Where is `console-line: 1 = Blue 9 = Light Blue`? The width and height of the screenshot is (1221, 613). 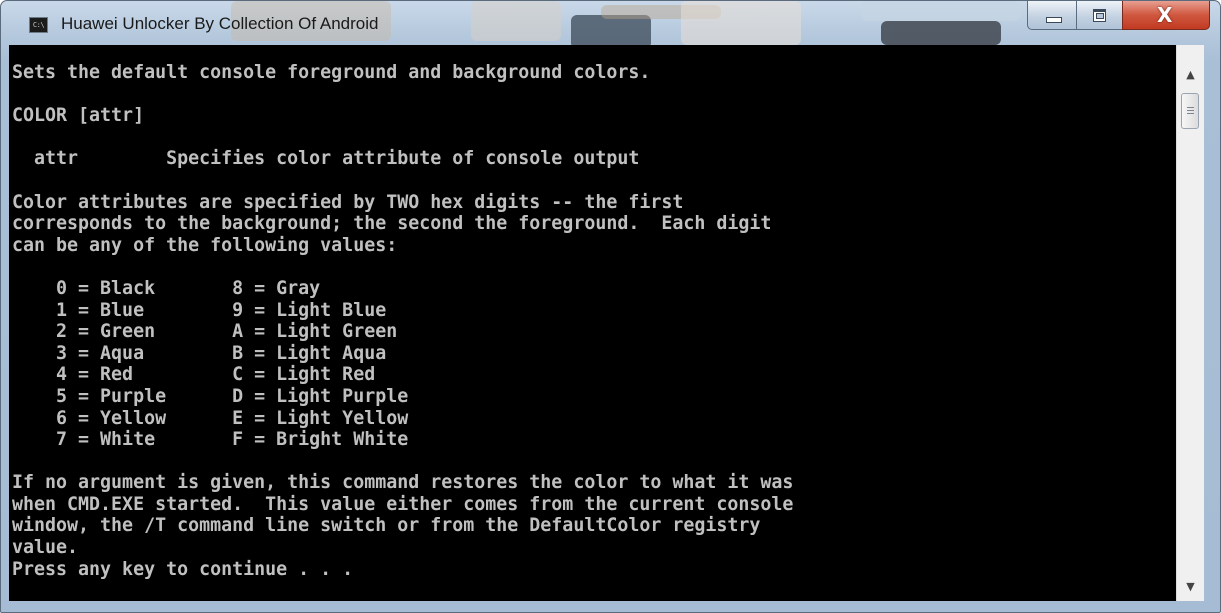 console-line: 1 = Blue 9 = Light Blue is located at coordinates (199, 310).